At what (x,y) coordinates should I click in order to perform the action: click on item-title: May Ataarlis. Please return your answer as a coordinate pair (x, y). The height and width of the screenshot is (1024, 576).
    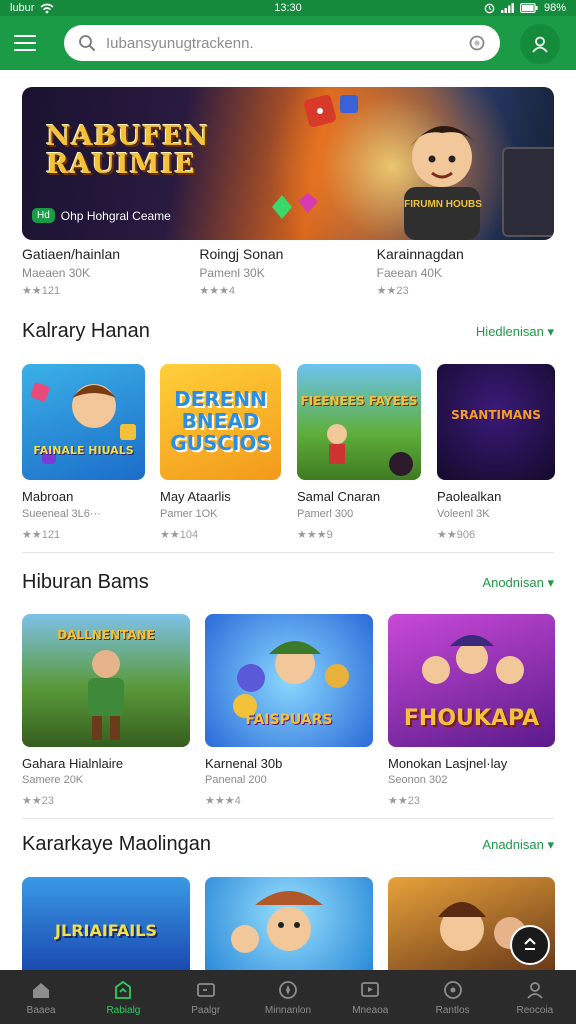
    Looking at the image, I should click on (195, 496).